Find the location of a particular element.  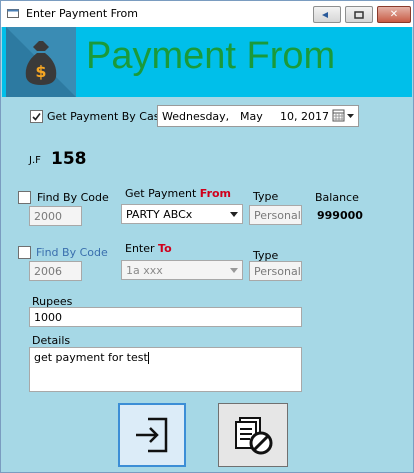

calendar-dropdown-button is located at coordinates (344, 116).